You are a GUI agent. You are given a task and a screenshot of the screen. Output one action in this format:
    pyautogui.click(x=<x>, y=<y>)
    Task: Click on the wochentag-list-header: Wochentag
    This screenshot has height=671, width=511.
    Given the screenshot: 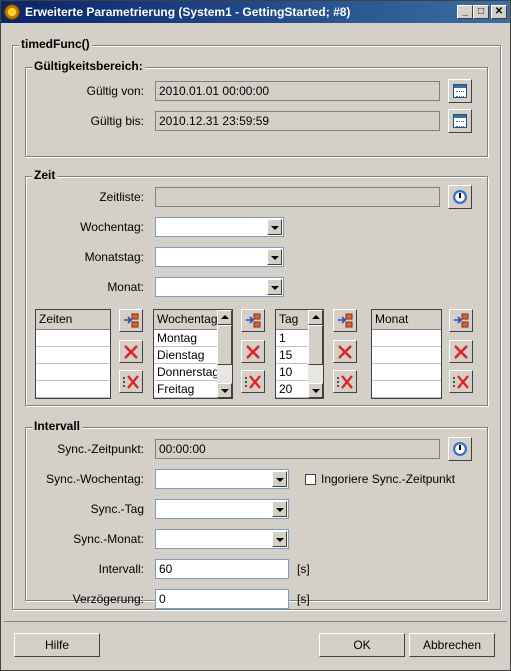 What is the action you would take?
    pyautogui.click(x=185, y=320)
    